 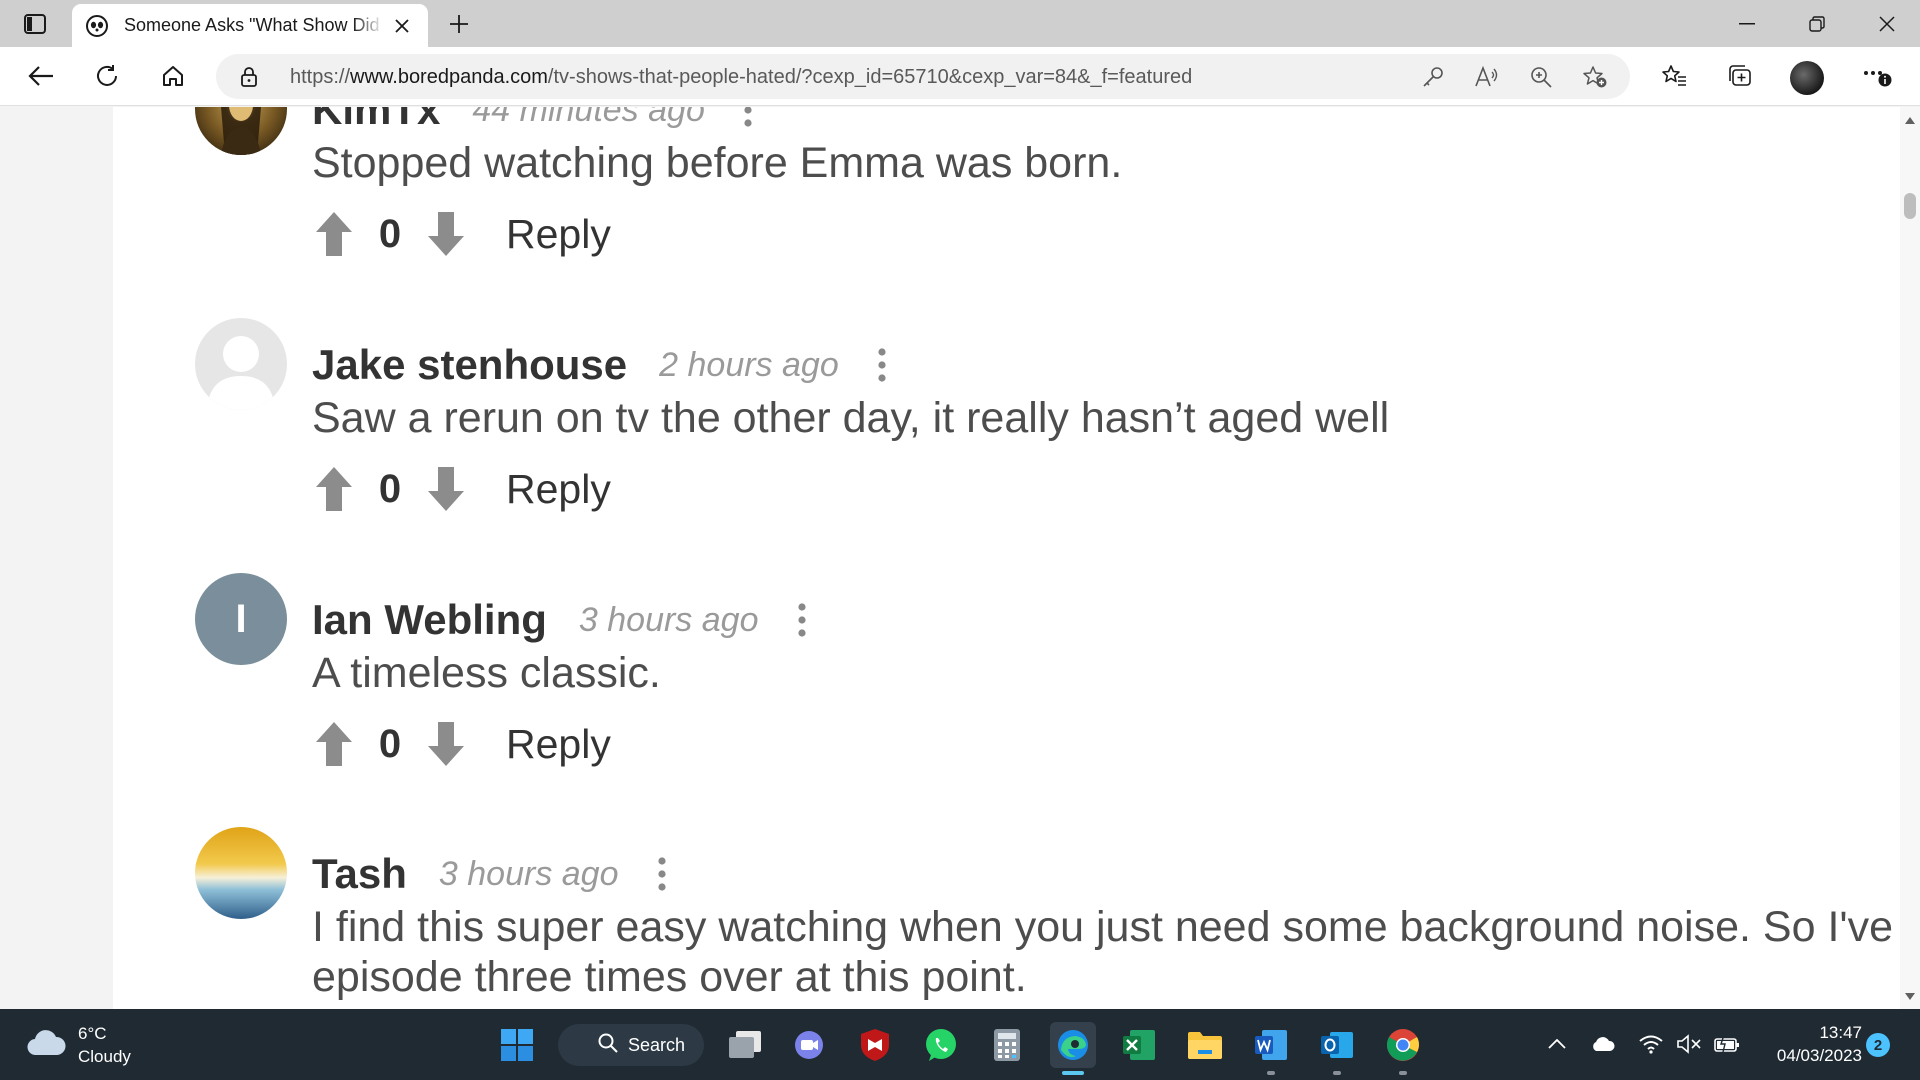 I want to click on weather-widget: 6°C Cloudy, so click(x=101, y=1045).